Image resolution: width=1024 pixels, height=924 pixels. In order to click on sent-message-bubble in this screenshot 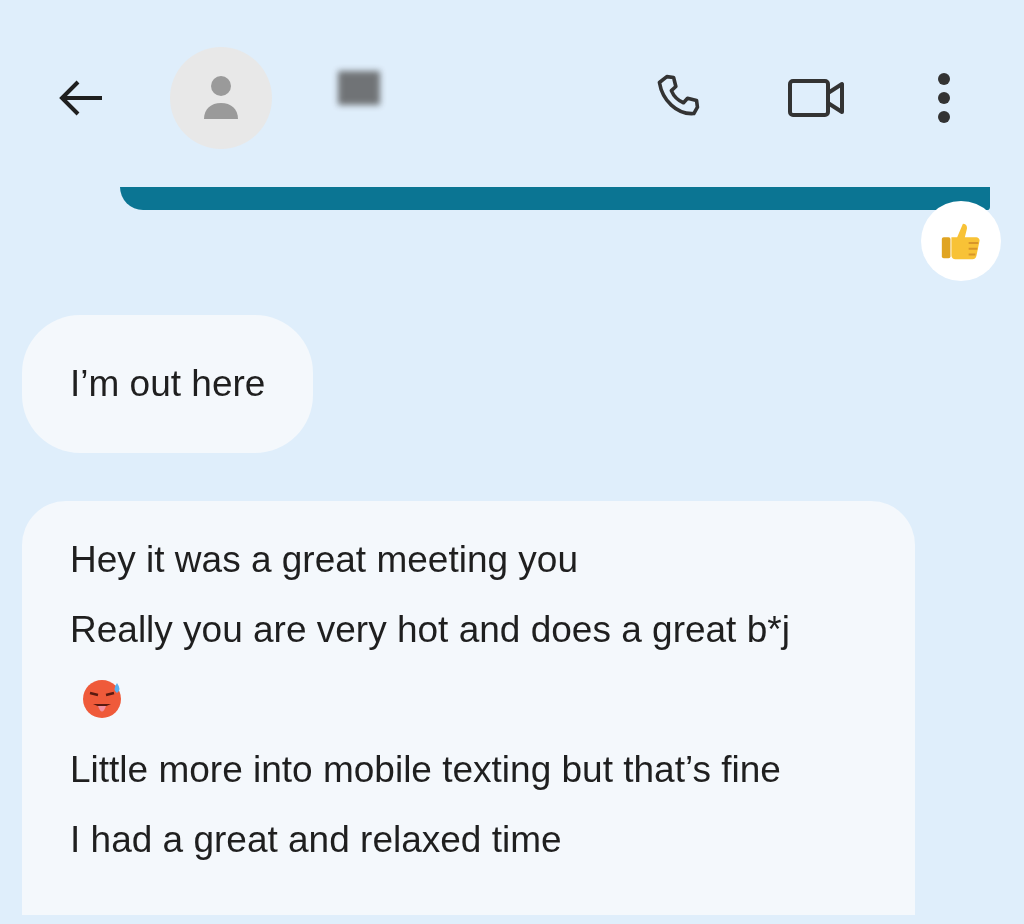, I will do `click(555, 198)`.